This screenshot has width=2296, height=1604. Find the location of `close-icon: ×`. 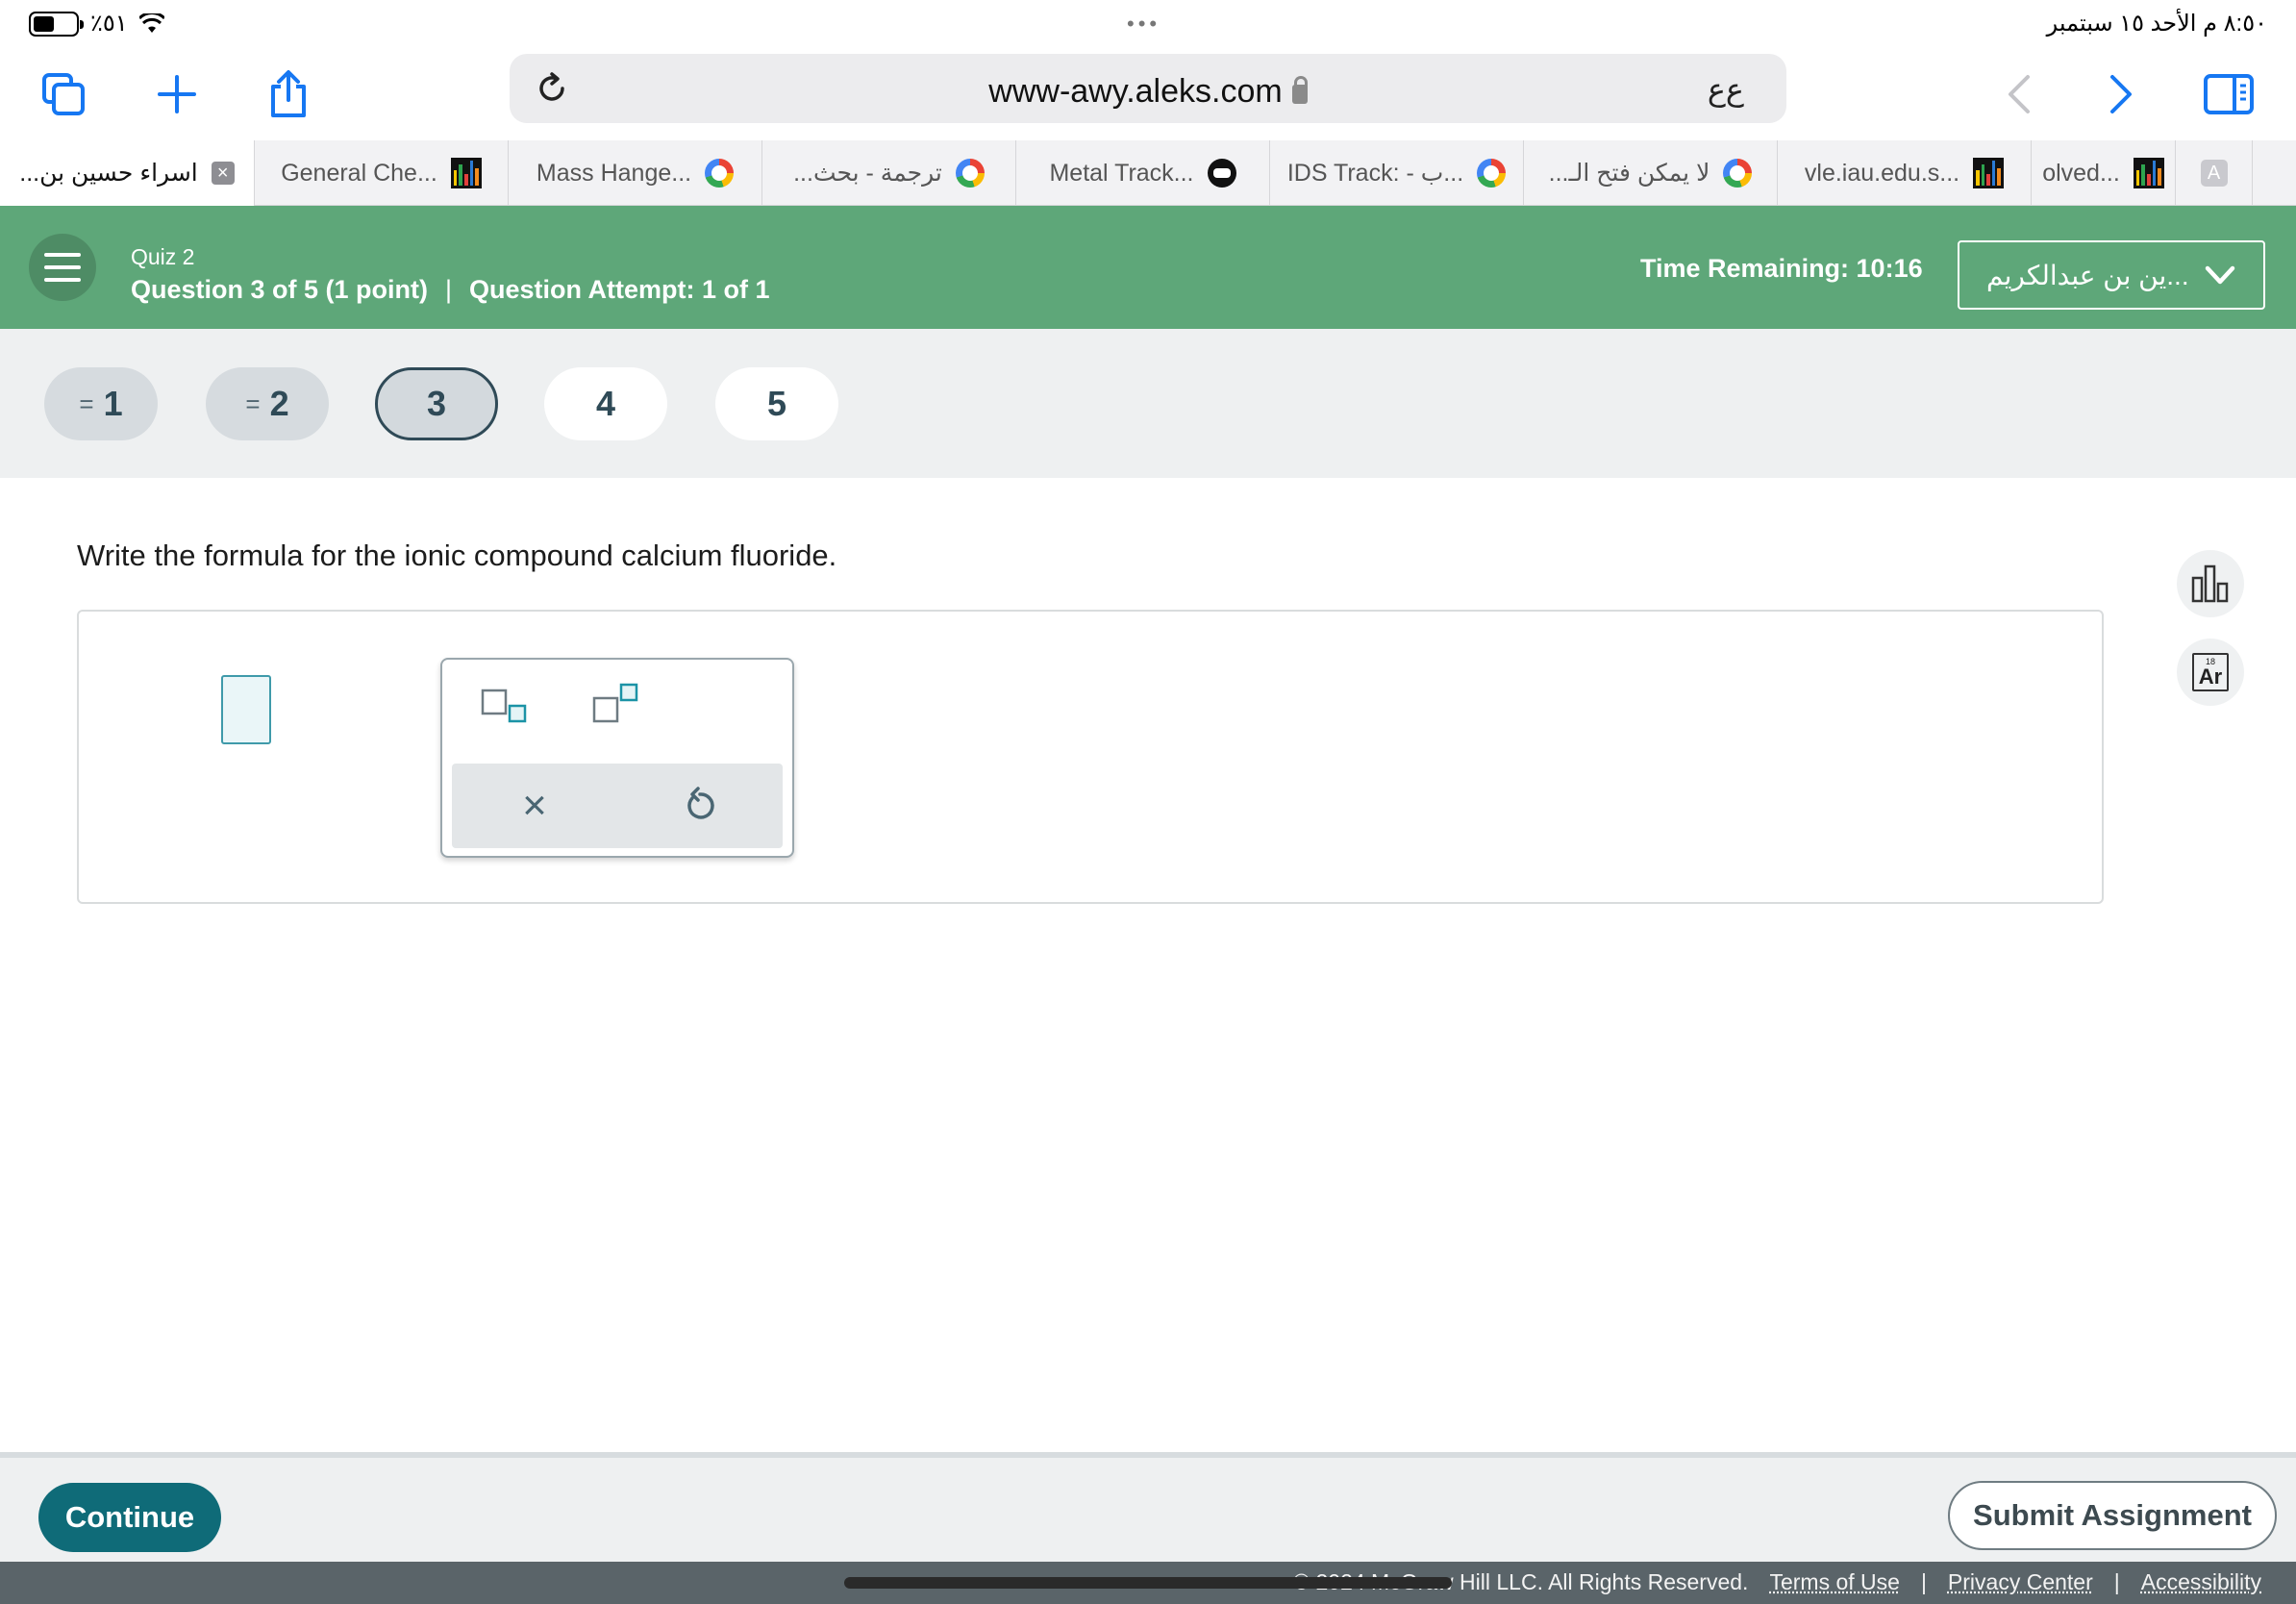

close-icon: × is located at coordinates (534, 805).